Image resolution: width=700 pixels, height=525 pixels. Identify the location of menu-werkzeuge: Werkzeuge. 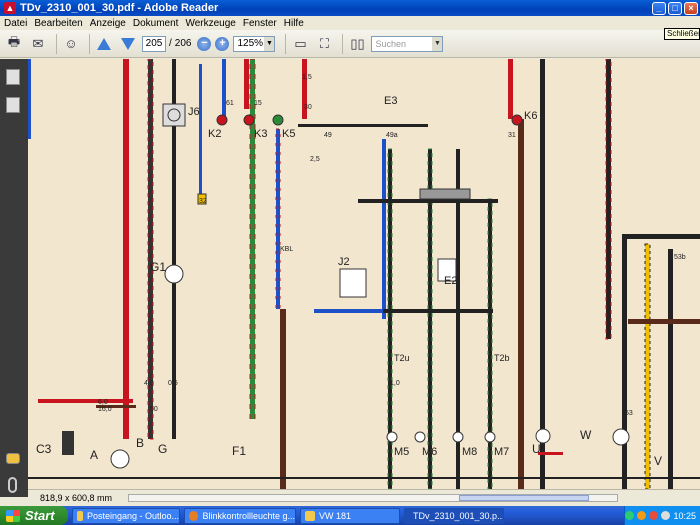
(211, 23).